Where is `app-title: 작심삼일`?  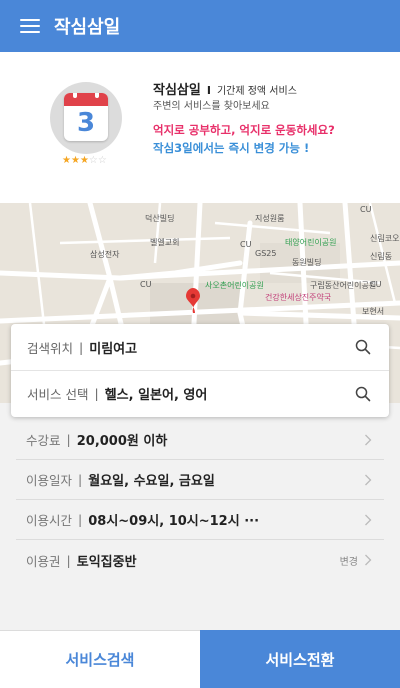 app-title: 작심삼일 is located at coordinates (87, 27).